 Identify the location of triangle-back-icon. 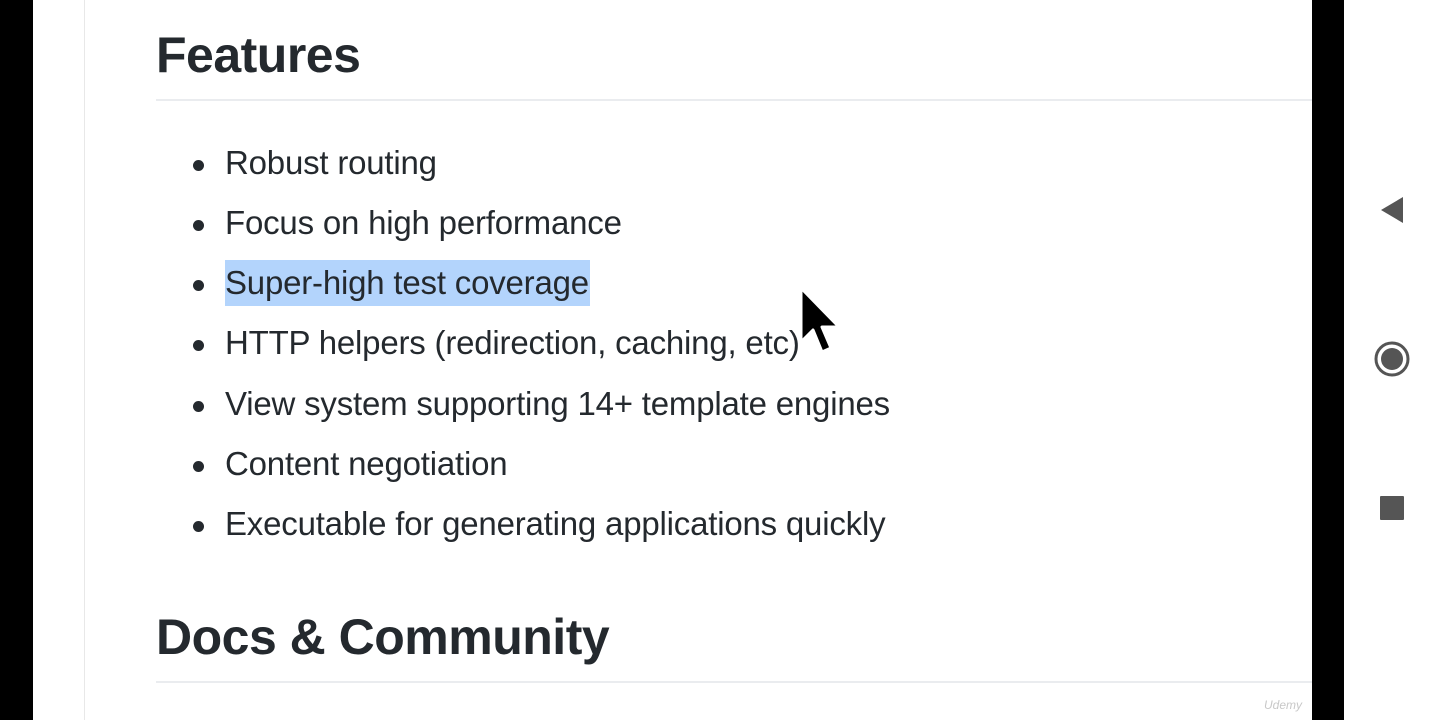
(1392, 210).